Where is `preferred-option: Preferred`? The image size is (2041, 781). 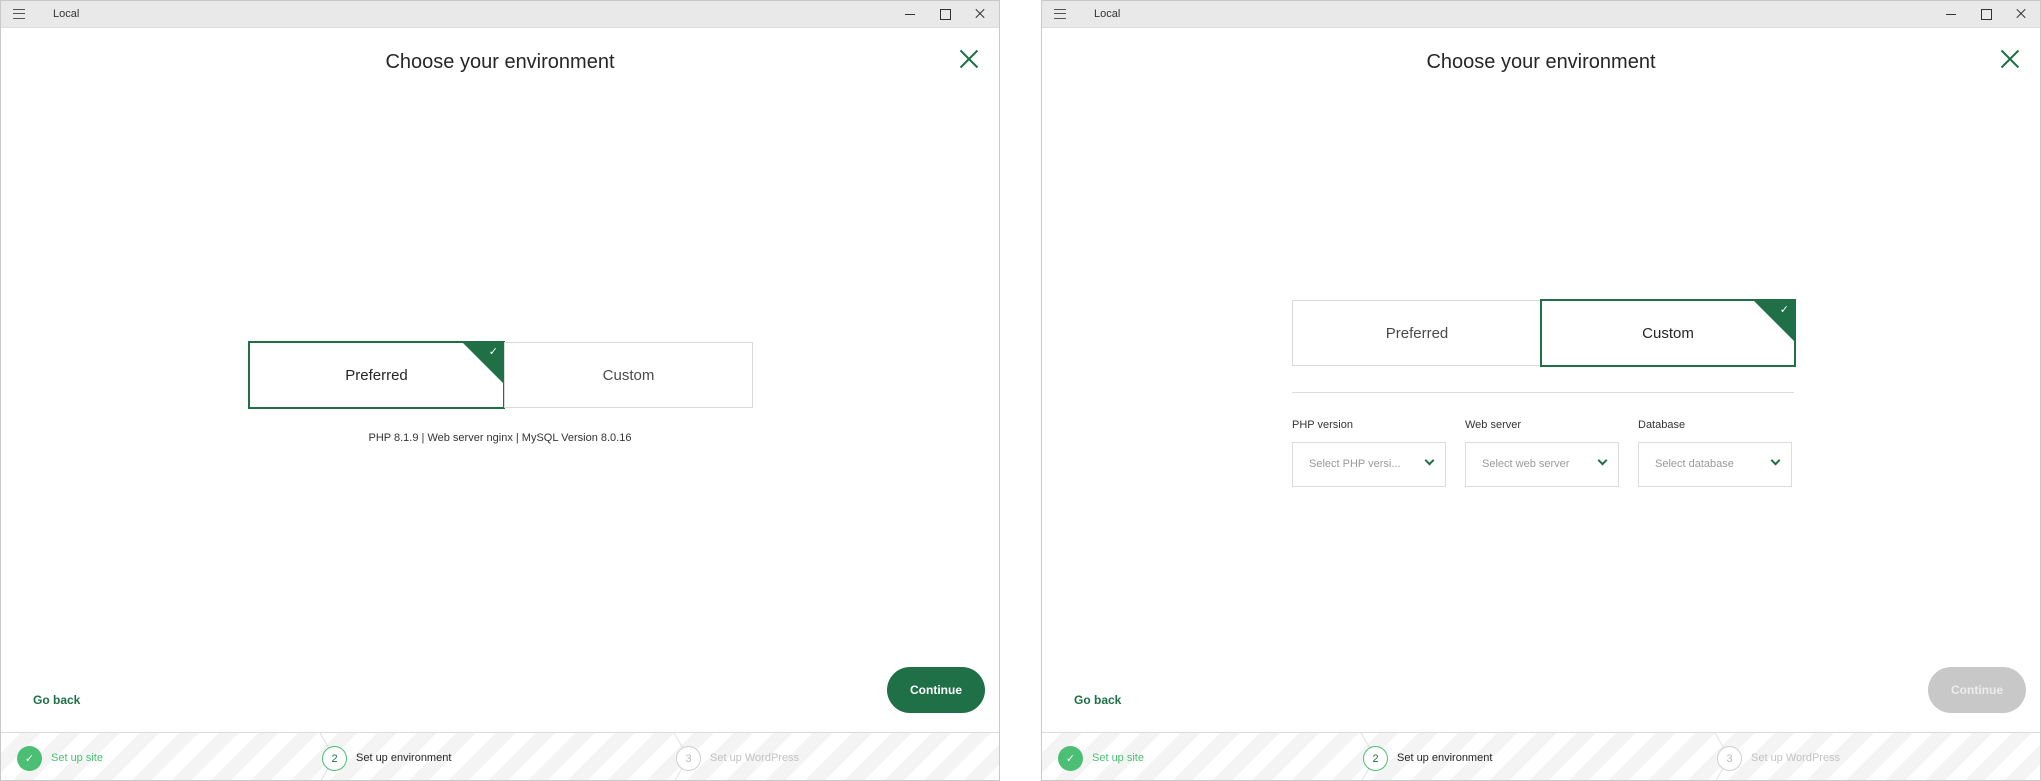
preferred-option: Preferred is located at coordinates (1417, 333).